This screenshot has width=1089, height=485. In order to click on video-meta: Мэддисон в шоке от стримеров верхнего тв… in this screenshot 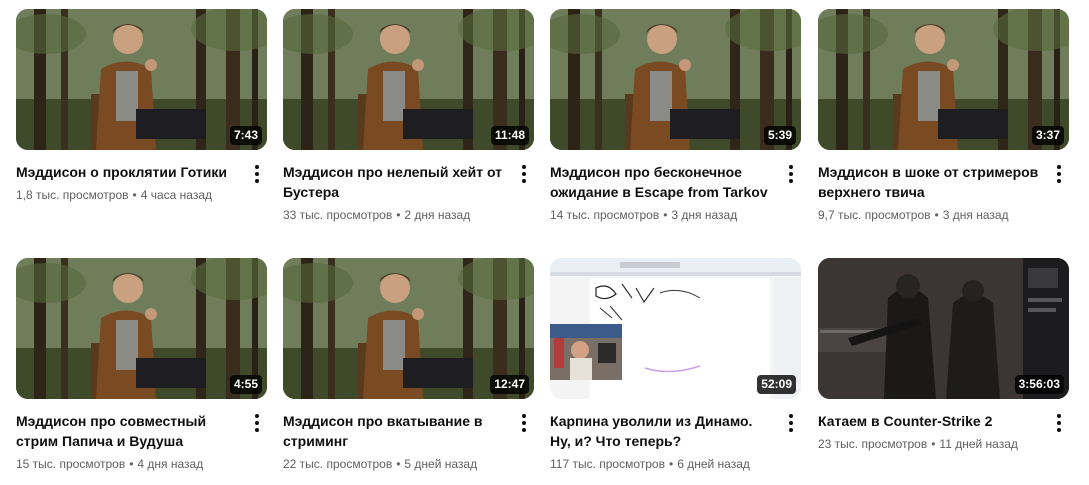, I will do `click(943, 187)`.